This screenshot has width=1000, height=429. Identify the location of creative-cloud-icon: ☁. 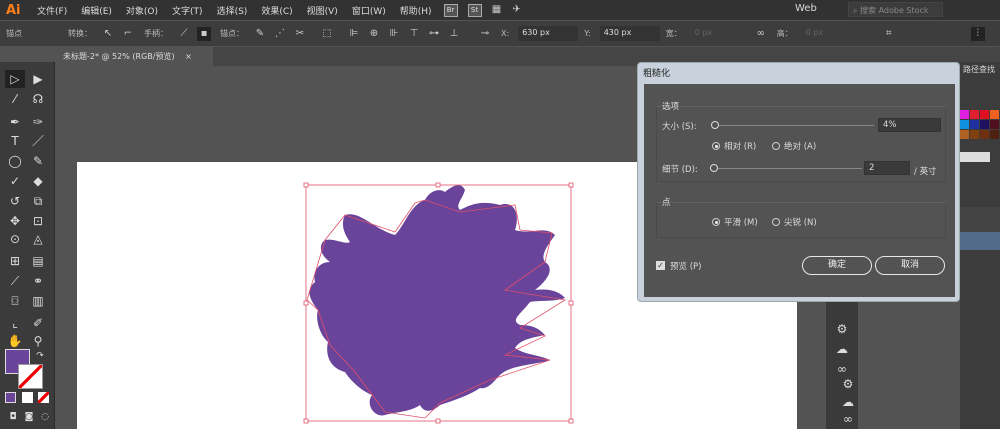
(842, 349).